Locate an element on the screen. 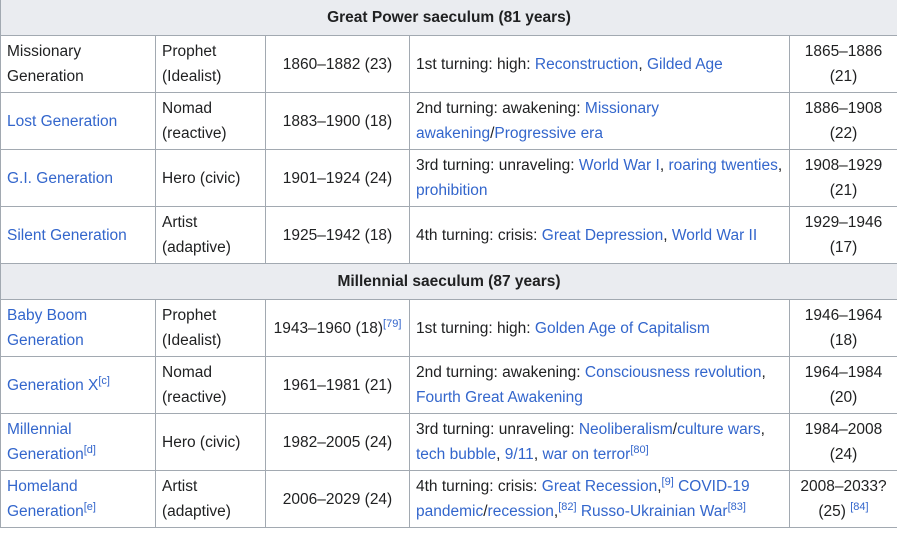 Image resolution: width=897 pixels, height=537 pixels. section-title: Great Power saeculum (81 years) is located at coordinates (448, 18).